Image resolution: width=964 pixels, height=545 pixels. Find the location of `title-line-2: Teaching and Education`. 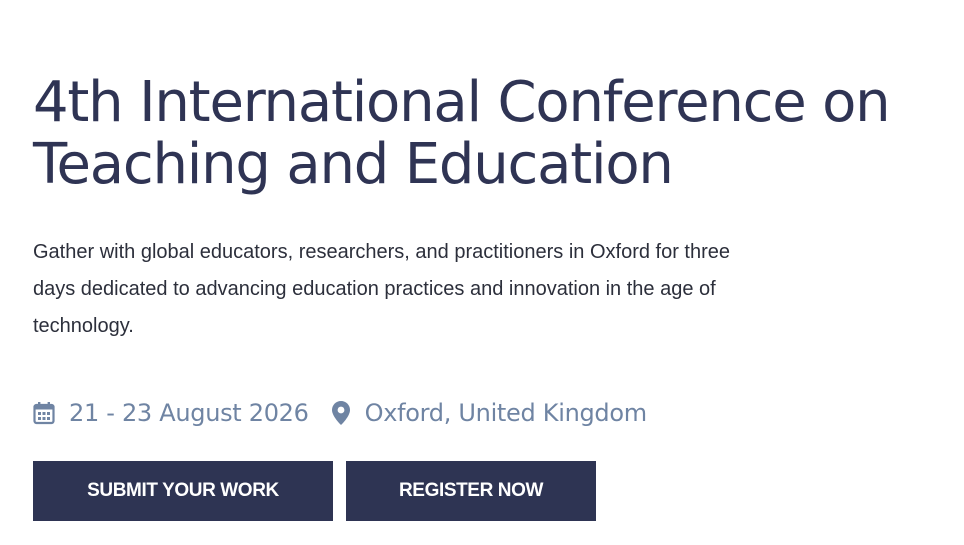

title-line-2: Teaching and Education is located at coordinates (353, 164).